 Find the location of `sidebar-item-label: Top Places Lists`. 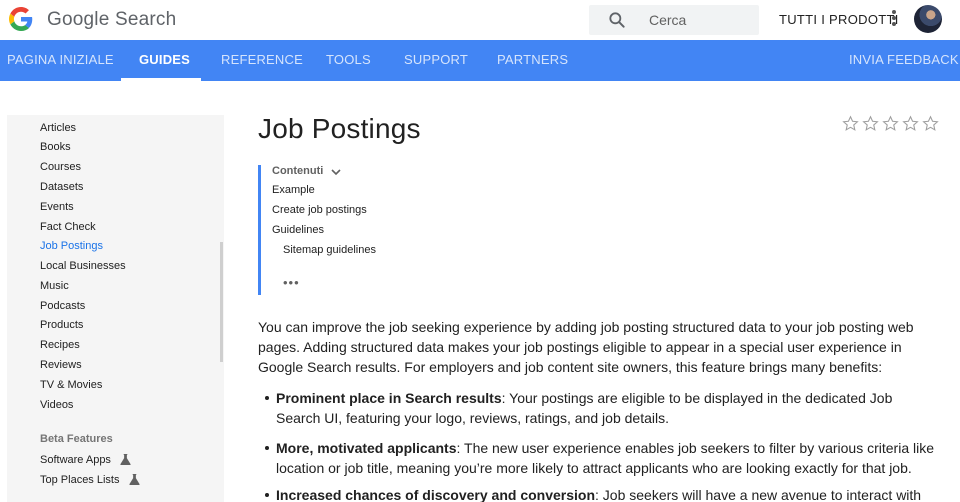

sidebar-item-label: Top Places Lists is located at coordinates (80, 480).